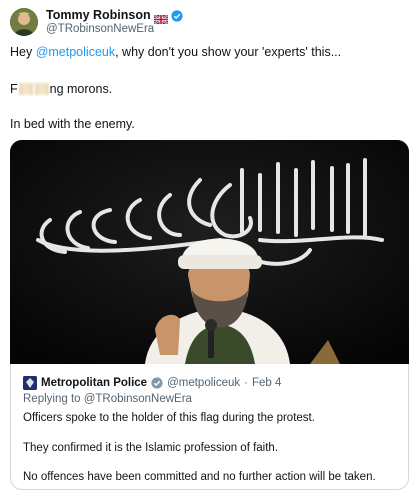 The image size is (417, 500). What do you see at coordinates (81, 89) in the screenshot?
I see `tweet-text-end: ng morons.` at bounding box center [81, 89].